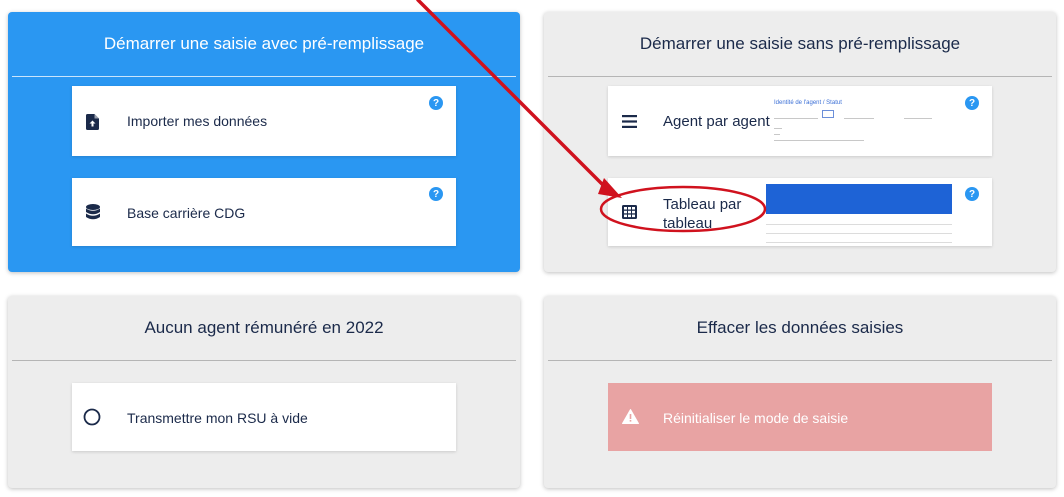 This screenshot has height=497, width=1064. What do you see at coordinates (264, 327) in the screenshot?
I see `panel-no-agent-title: Aucun agent rémunéré en 2022` at bounding box center [264, 327].